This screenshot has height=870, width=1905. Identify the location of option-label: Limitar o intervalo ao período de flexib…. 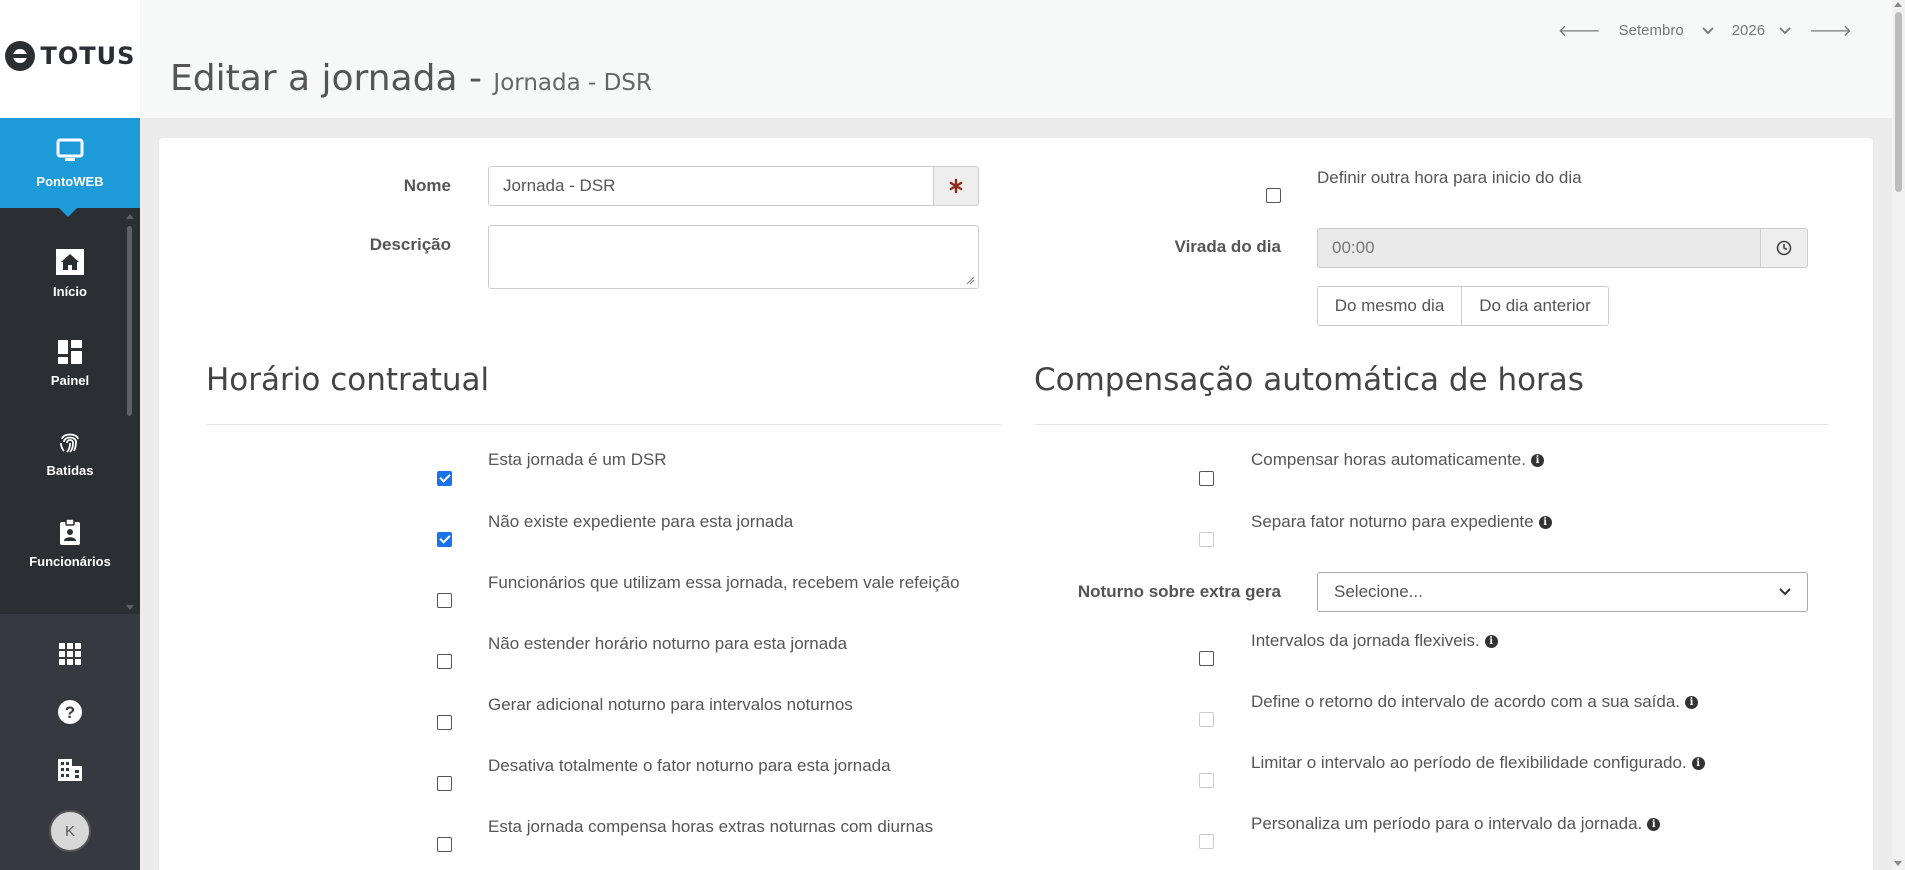
(1478, 763).